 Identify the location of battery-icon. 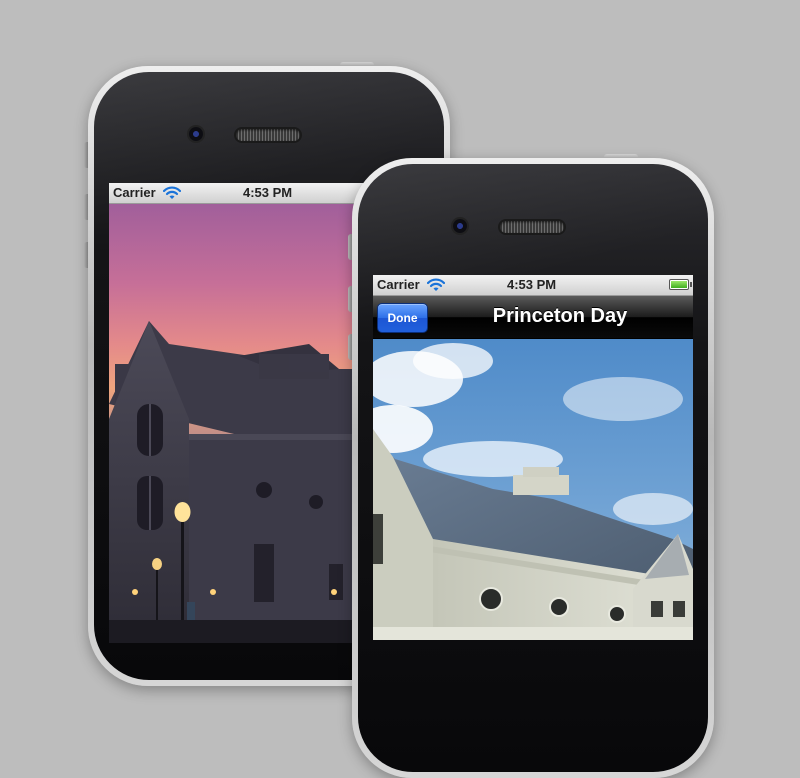
(680, 284).